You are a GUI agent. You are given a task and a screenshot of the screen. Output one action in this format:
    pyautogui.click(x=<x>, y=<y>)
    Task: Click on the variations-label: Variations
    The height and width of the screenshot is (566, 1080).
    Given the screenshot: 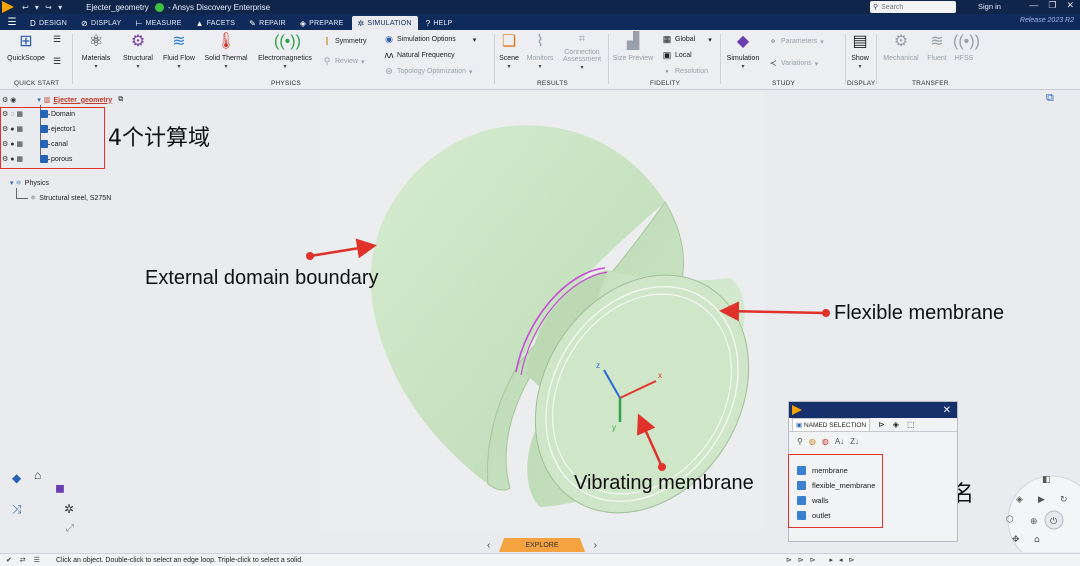 What is the action you would take?
    pyautogui.click(x=796, y=63)
    